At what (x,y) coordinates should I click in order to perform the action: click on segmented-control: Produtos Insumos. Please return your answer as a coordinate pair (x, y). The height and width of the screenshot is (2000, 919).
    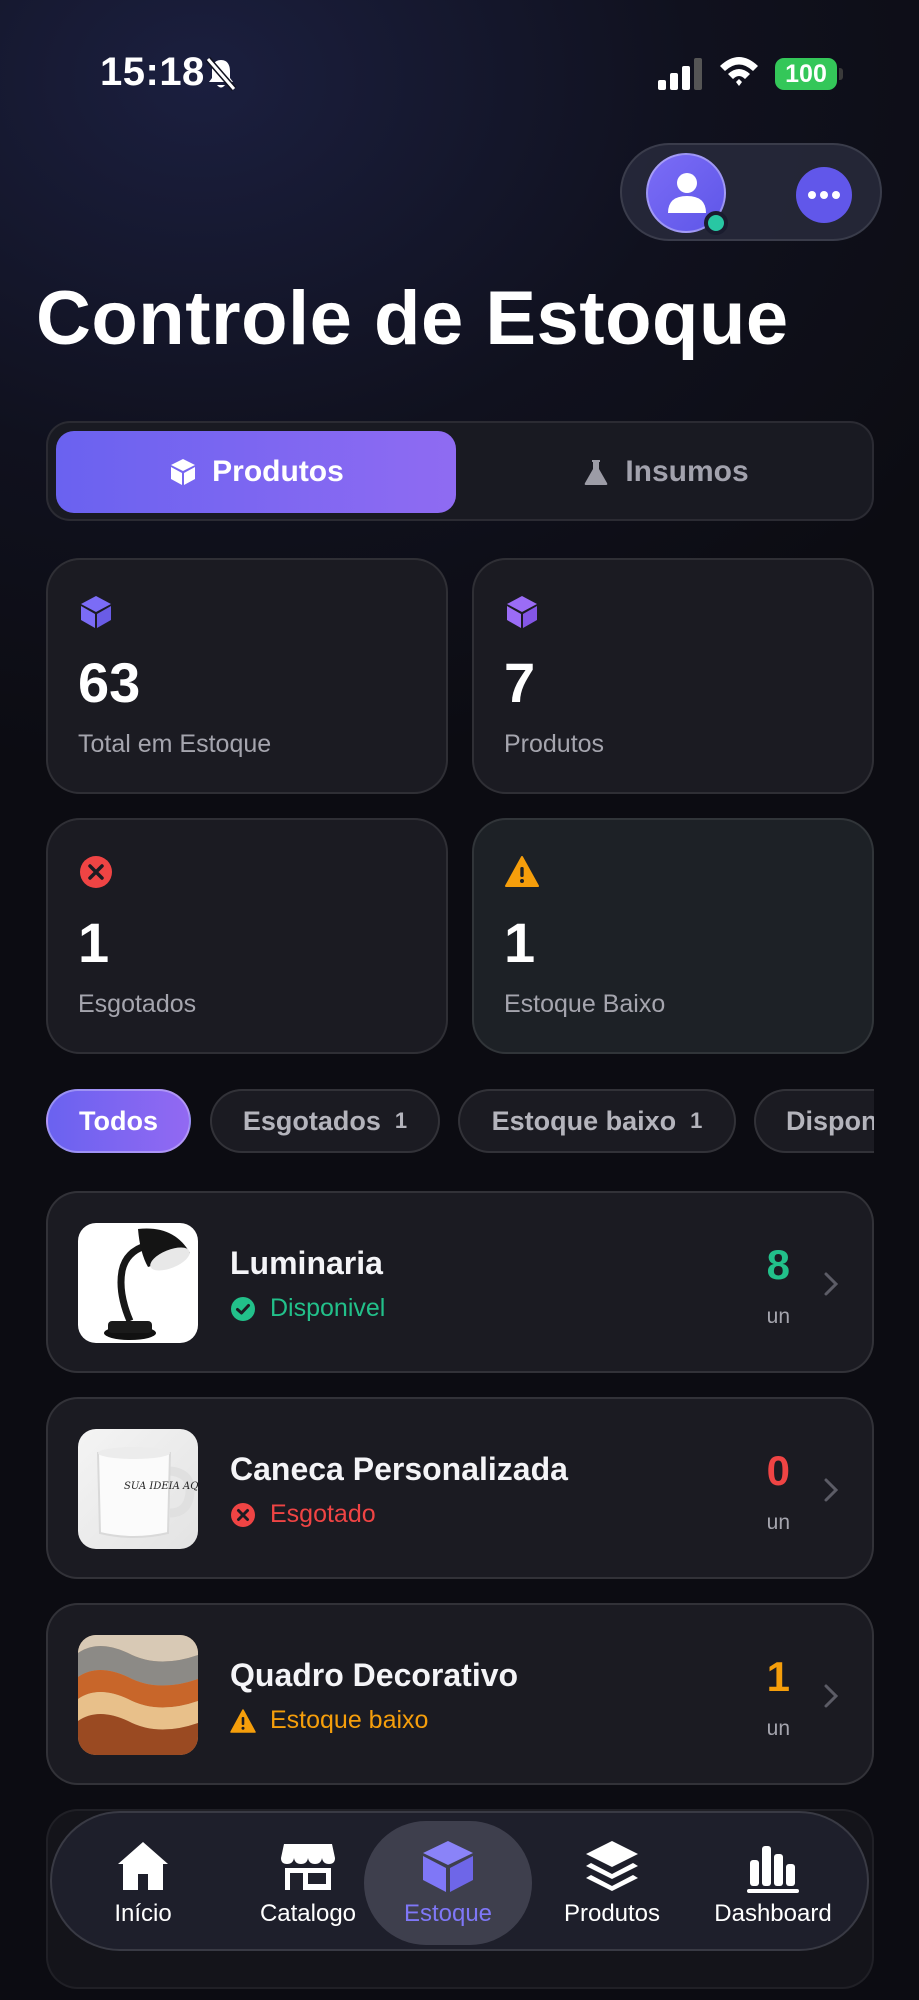
    Looking at the image, I should click on (460, 471).